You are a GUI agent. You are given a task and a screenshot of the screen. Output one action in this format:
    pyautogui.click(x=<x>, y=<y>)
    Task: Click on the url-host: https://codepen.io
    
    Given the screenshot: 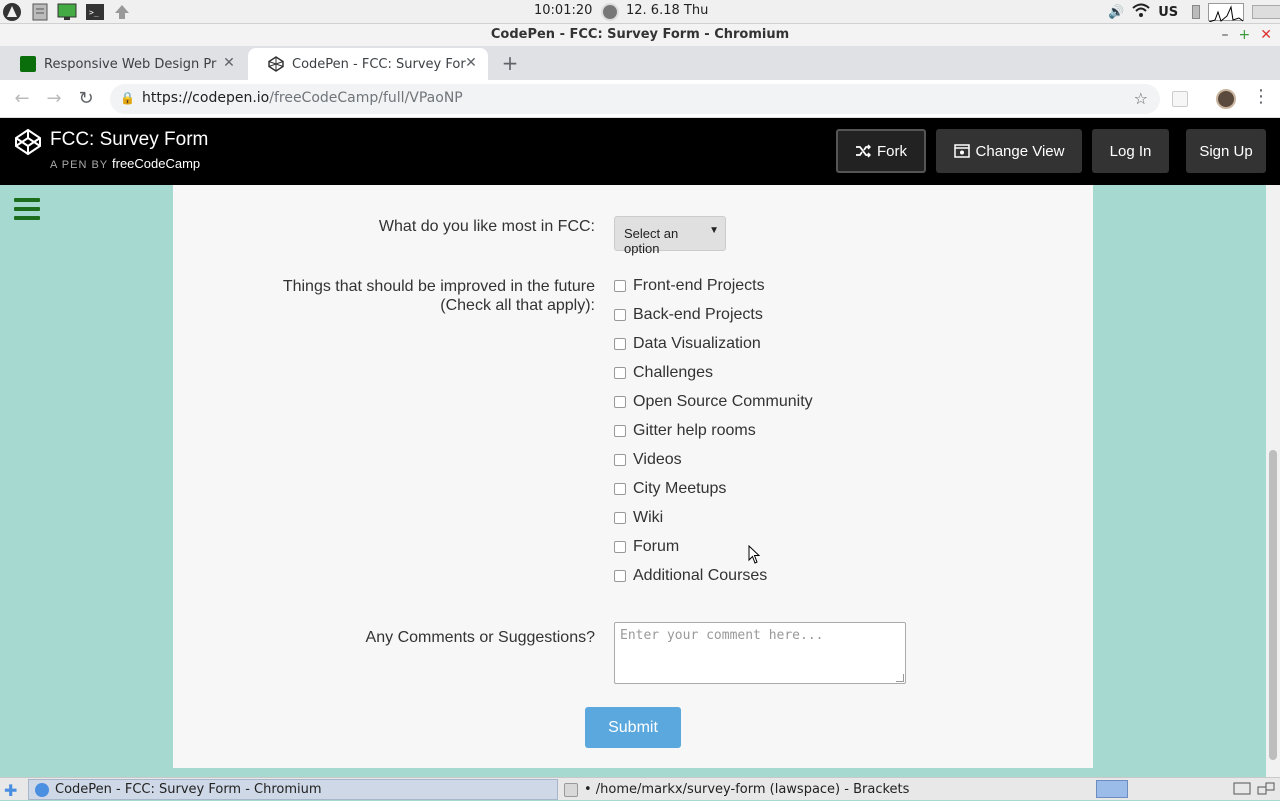 What is the action you would take?
    pyautogui.click(x=206, y=98)
    